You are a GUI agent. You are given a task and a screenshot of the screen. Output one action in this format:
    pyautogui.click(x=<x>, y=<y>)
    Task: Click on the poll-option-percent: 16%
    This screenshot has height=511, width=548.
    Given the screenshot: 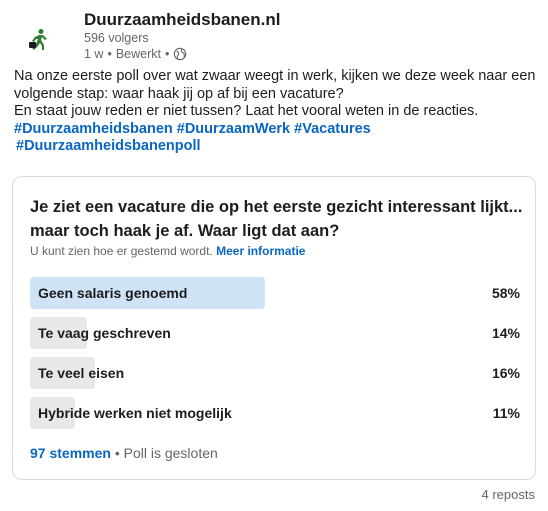 What is the action you would take?
    pyautogui.click(x=505, y=373)
    